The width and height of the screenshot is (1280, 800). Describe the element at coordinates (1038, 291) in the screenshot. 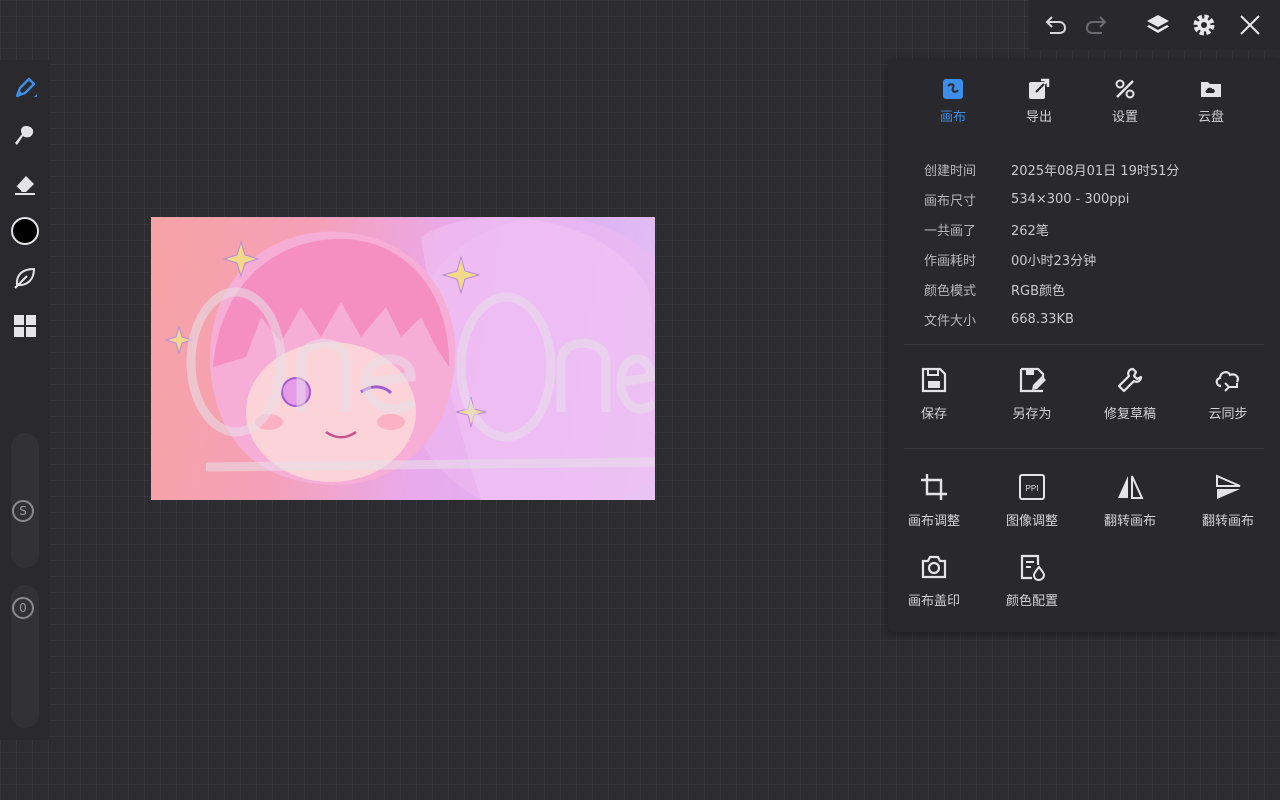

I see `info-value: RGB颜色` at that location.